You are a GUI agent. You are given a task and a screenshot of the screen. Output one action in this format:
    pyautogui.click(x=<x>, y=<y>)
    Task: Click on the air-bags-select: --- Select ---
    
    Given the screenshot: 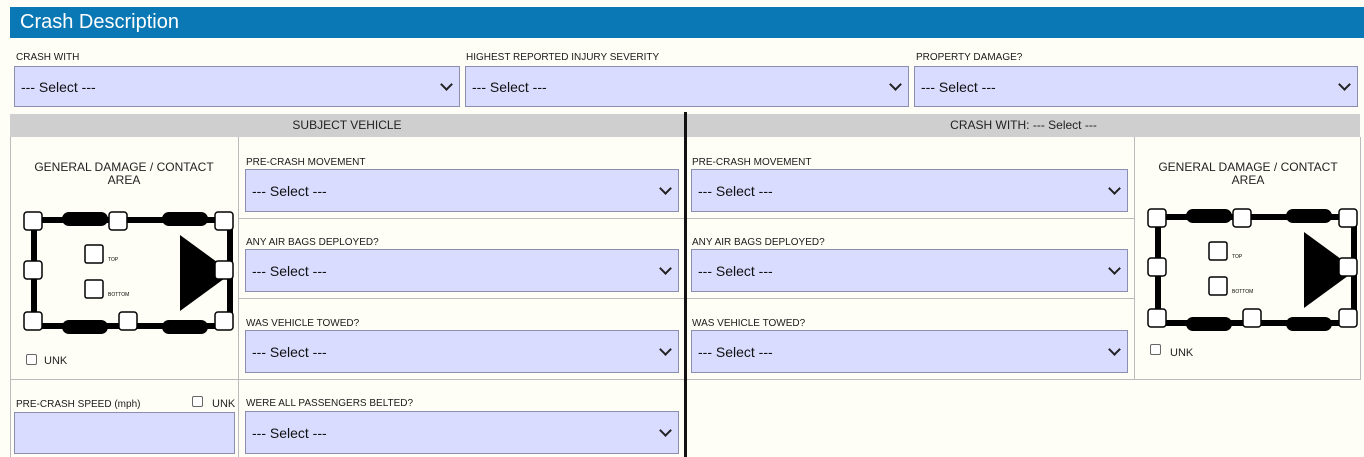 What is the action you would take?
    pyautogui.click(x=462, y=270)
    